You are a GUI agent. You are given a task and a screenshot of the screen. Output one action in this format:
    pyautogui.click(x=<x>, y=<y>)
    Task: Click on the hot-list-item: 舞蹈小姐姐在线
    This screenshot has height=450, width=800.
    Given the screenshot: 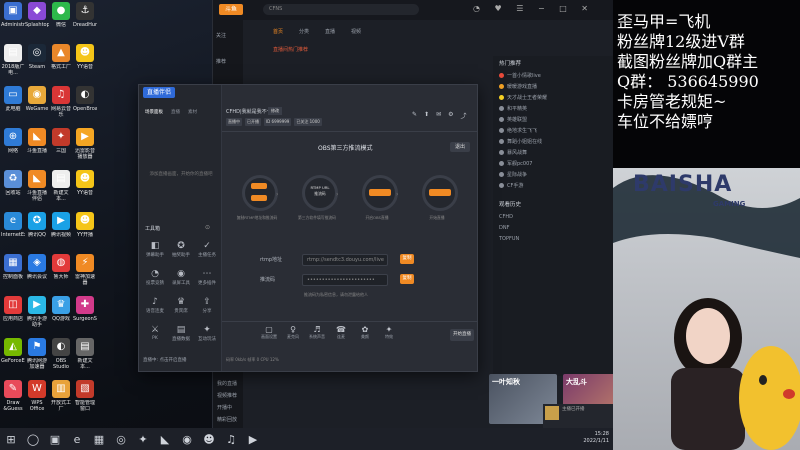 What is the action you would take?
    pyautogui.click(x=553, y=141)
    